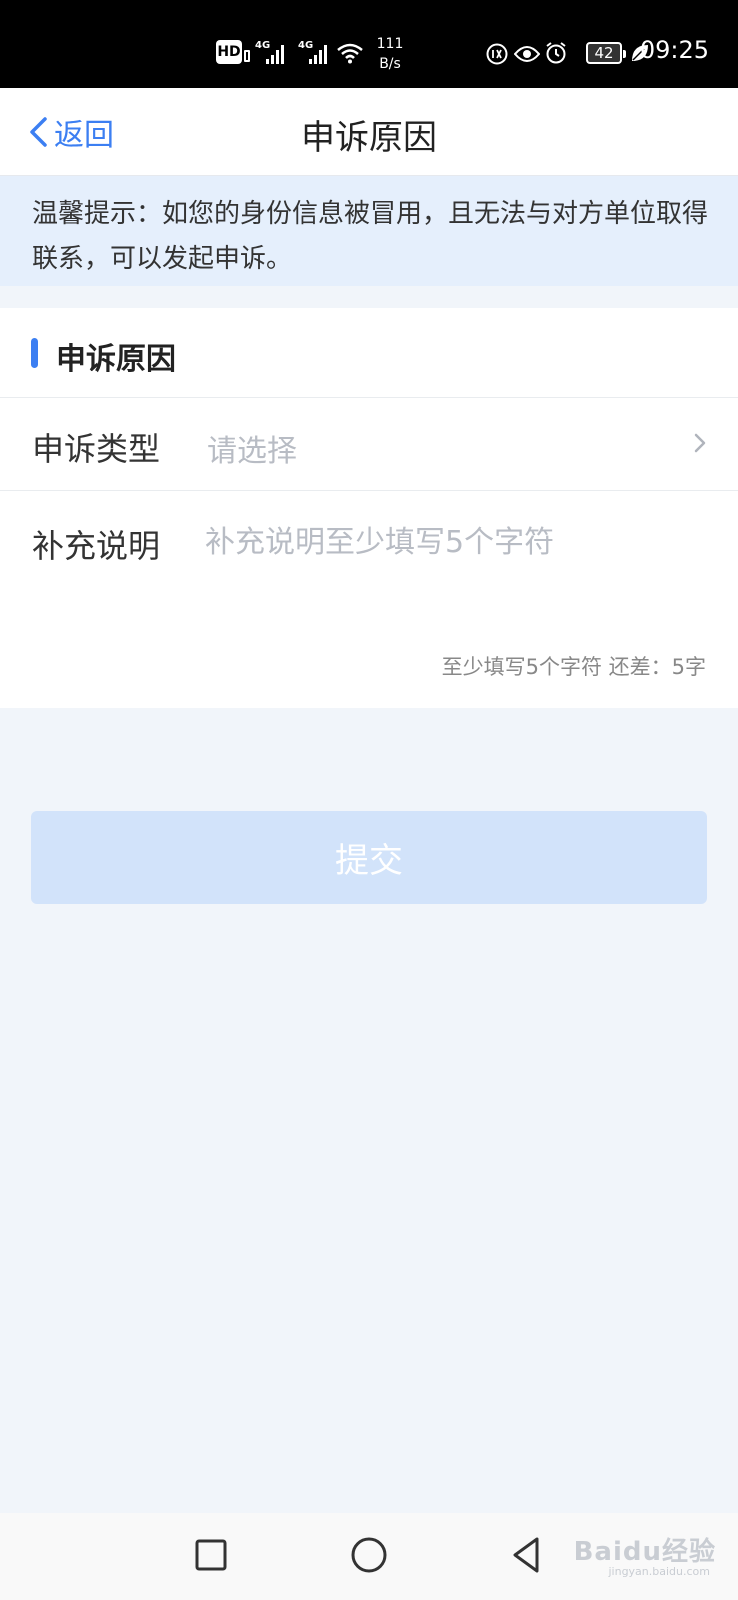 Image resolution: width=738 pixels, height=1600 pixels. Describe the element at coordinates (96, 546) in the screenshot. I see `supplement-label: 补充说明` at that location.